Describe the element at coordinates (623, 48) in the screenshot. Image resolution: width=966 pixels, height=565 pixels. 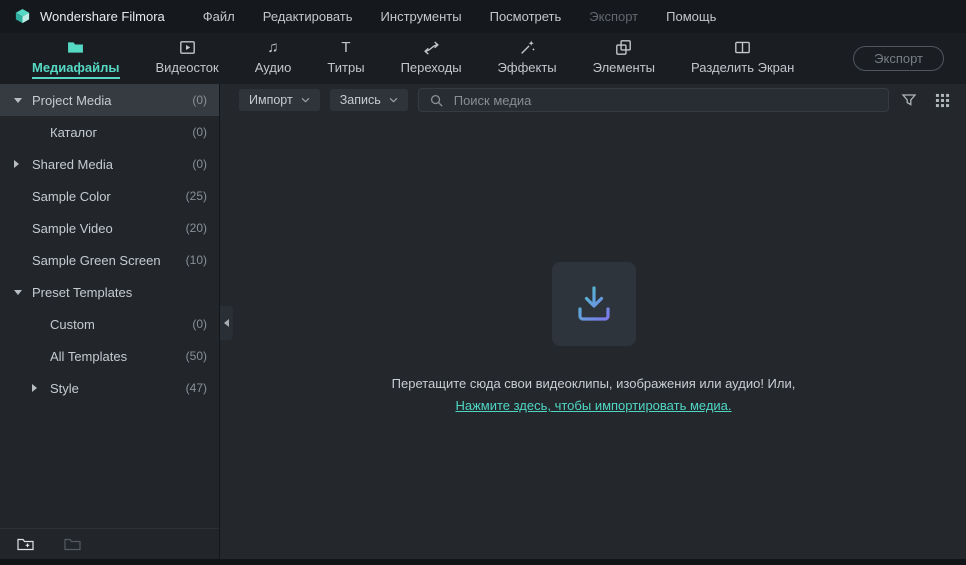
I see `elements-icon` at that location.